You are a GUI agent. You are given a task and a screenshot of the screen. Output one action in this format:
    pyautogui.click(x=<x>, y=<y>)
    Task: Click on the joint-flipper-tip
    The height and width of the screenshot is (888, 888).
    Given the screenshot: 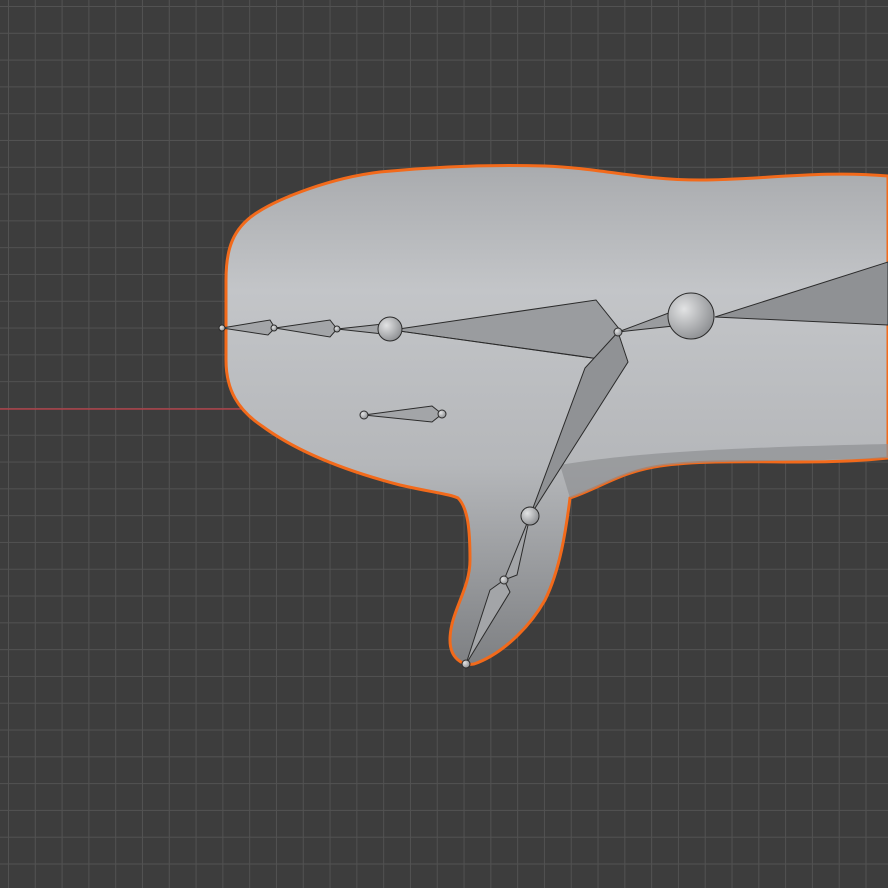 What is the action you would take?
    pyautogui.click(x=466, y=664)
    